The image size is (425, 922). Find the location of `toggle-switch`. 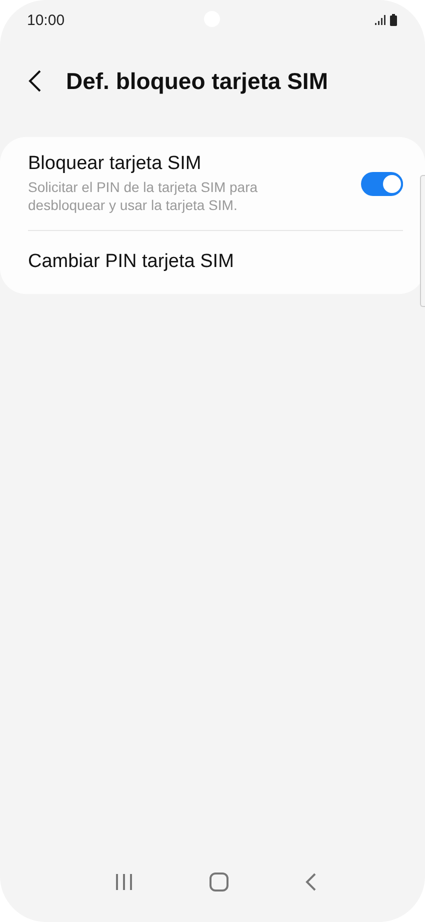

toggle-switch is located at coordinates (382, 184).